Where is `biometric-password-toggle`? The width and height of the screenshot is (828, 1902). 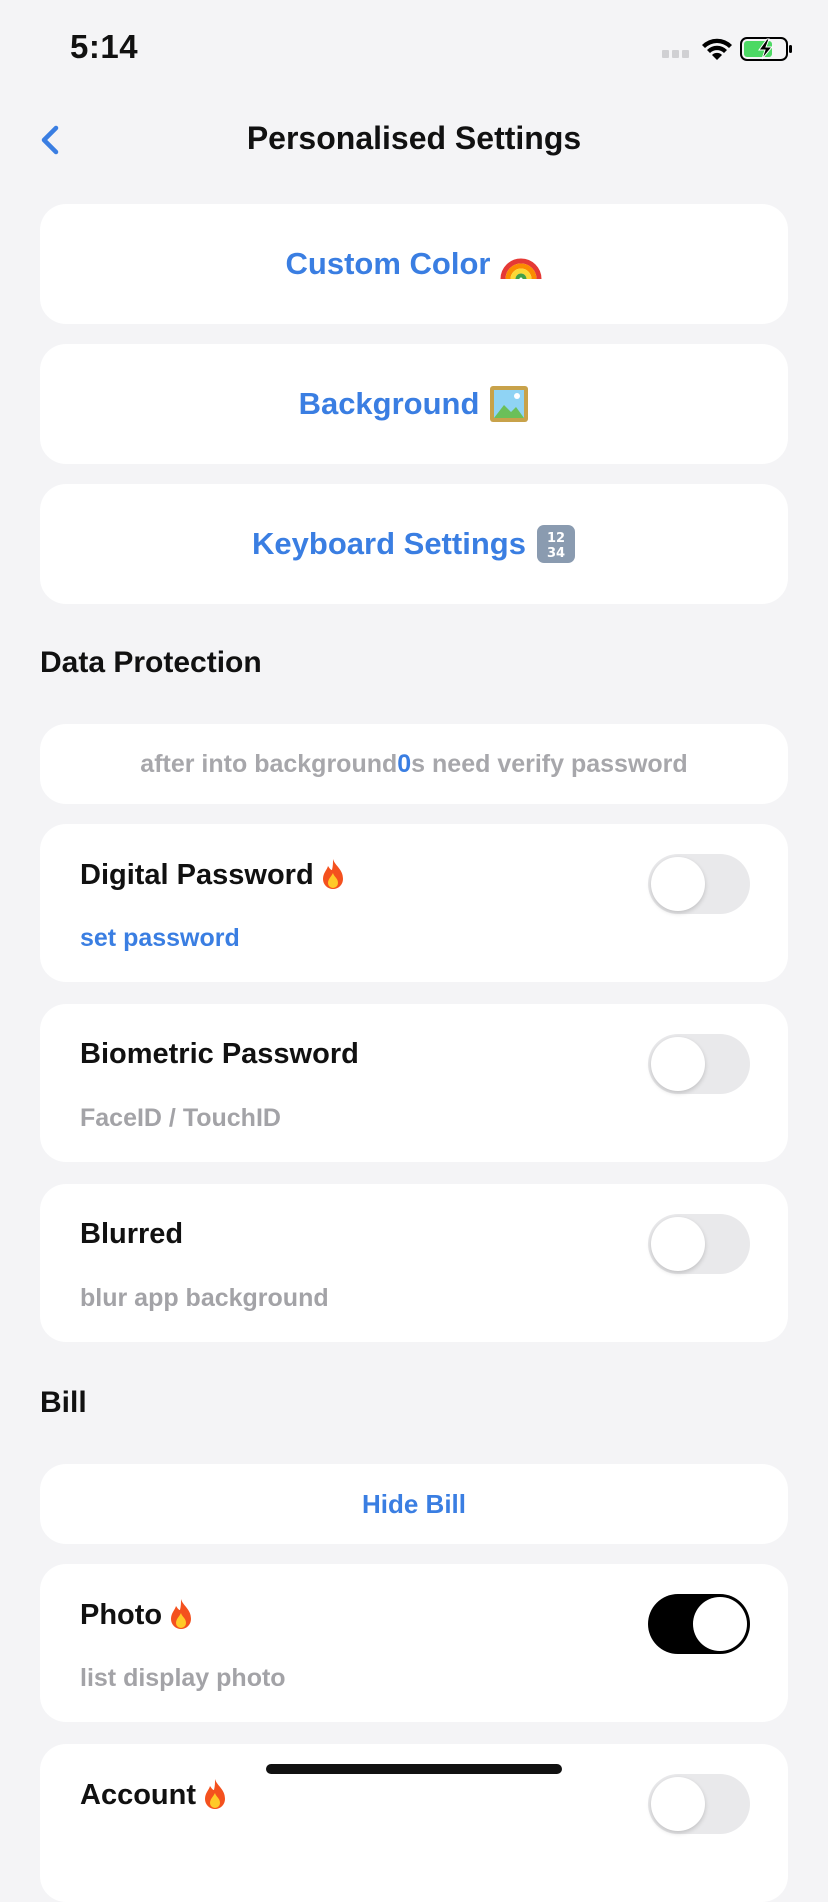
biometric-password-toggle is located at coordinates (699, 1064).